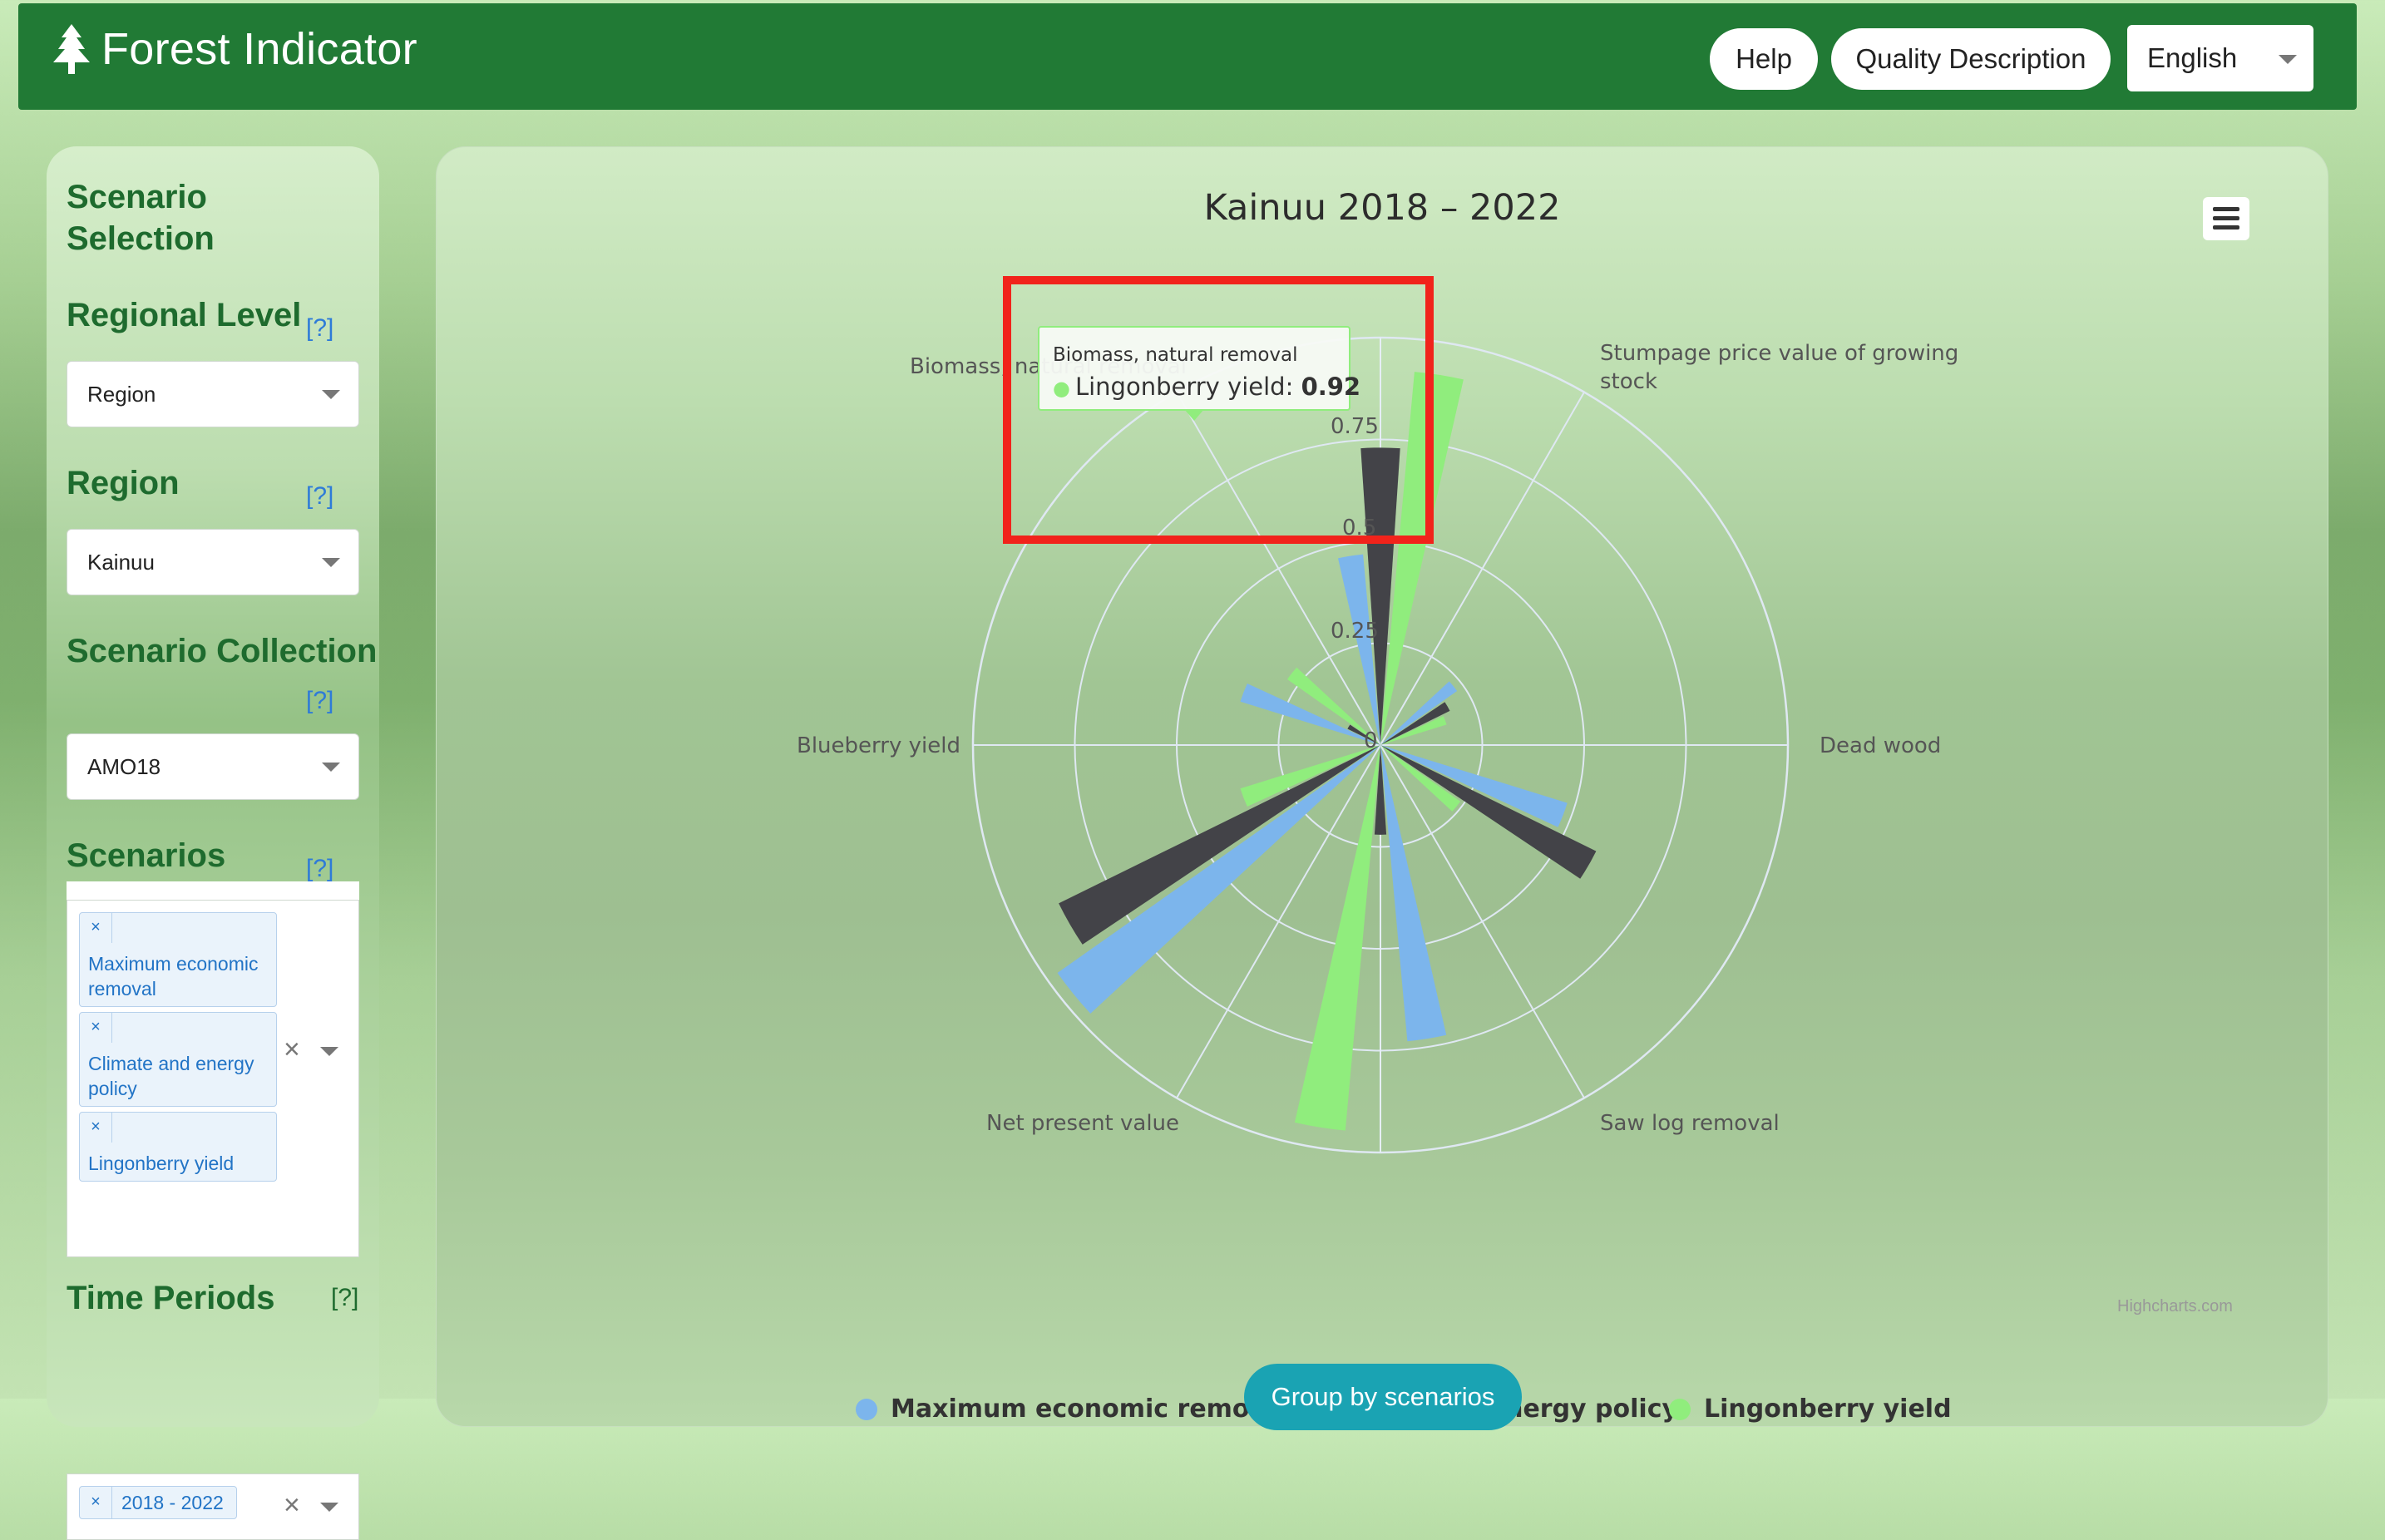 Image resolution: width=2385 pixels, height=1540 pixels. What do you see at coordinates (141, 218) in the screenshot?
I see `panel-heading: Scenario Selection` at bounding box center [141, 218].